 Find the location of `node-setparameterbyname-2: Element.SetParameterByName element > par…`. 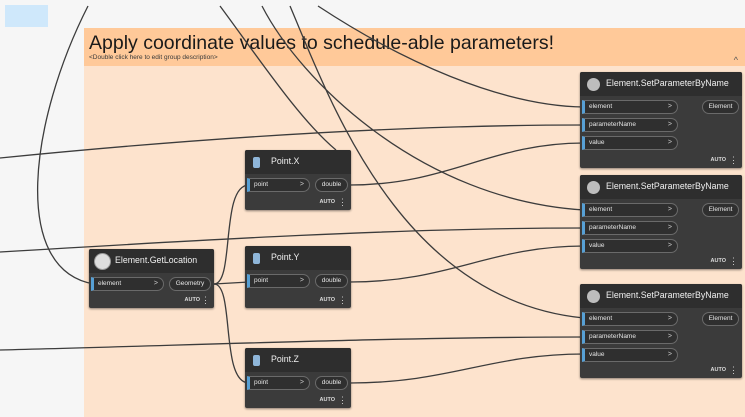

node-setparameterbyname-2: Element.SetParameterByName element > par… is located at coordinates (661, 222).